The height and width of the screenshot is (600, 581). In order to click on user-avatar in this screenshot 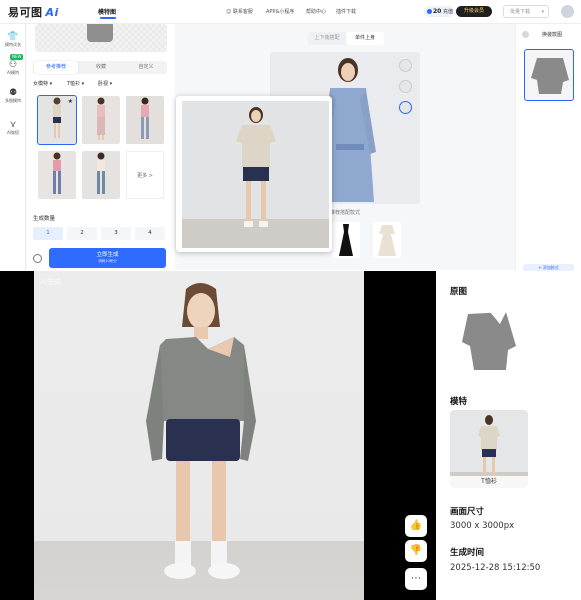, I will do `click(567, 11)`.